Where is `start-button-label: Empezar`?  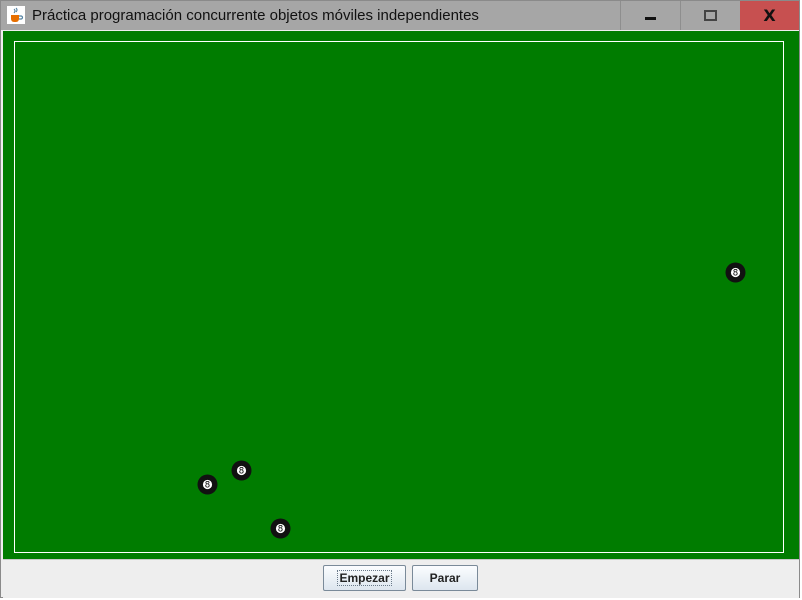 start-button-label: Empezar is located at coordinates (364, 578).